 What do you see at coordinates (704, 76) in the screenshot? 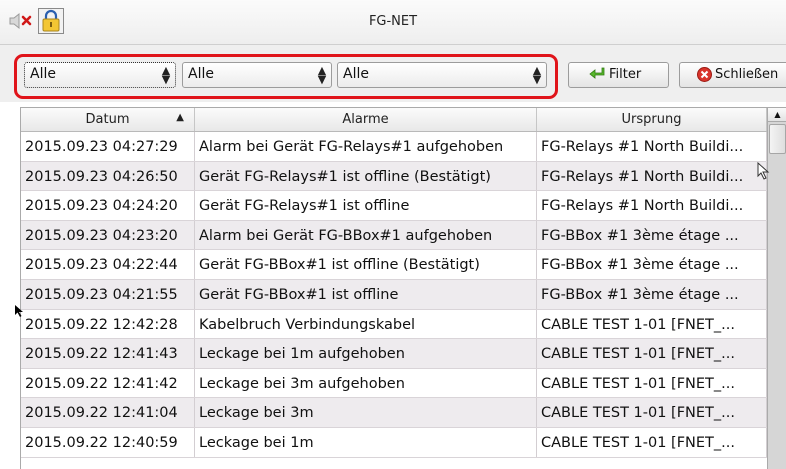
I see `red-x-circle-icon` at bounding box center [704, 76].